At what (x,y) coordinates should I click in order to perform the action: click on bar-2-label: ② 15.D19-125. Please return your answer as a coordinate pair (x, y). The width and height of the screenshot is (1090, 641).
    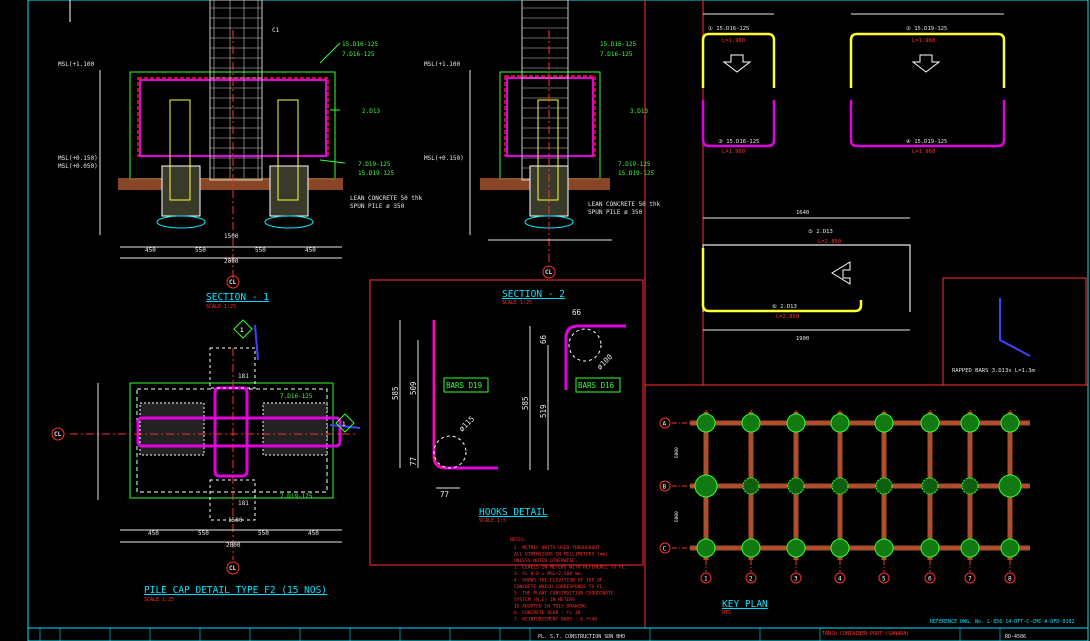
    Looking at the image, I should click on (926, 28).